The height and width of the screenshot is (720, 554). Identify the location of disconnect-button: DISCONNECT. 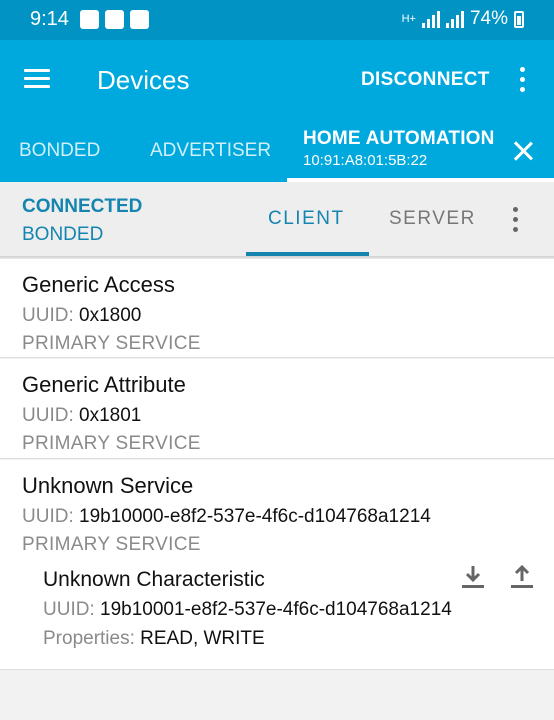
(425, 80).